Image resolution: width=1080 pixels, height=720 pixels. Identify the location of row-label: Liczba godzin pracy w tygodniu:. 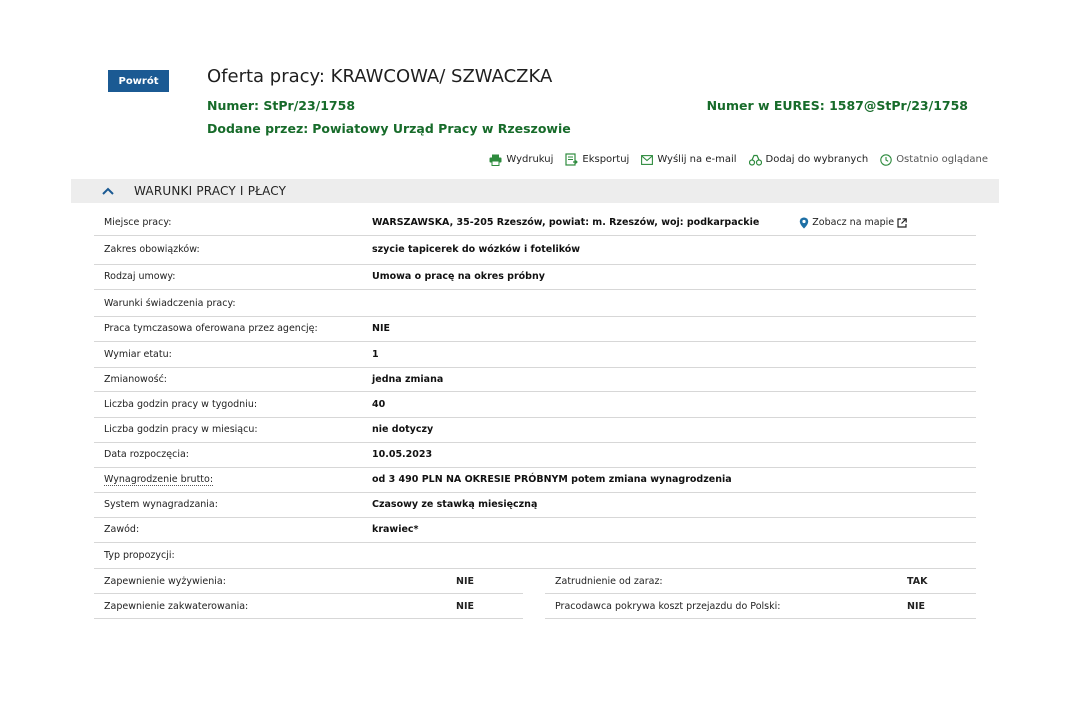
(181, 404).